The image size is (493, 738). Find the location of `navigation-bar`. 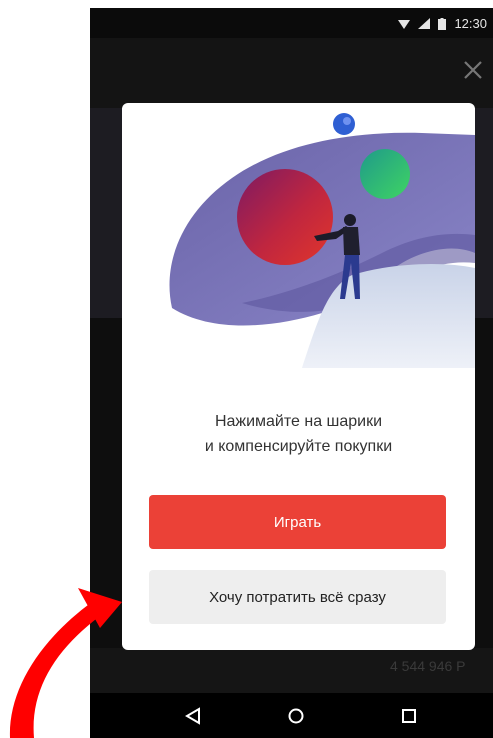

navigation-bar is located at coordinates (291, 715).